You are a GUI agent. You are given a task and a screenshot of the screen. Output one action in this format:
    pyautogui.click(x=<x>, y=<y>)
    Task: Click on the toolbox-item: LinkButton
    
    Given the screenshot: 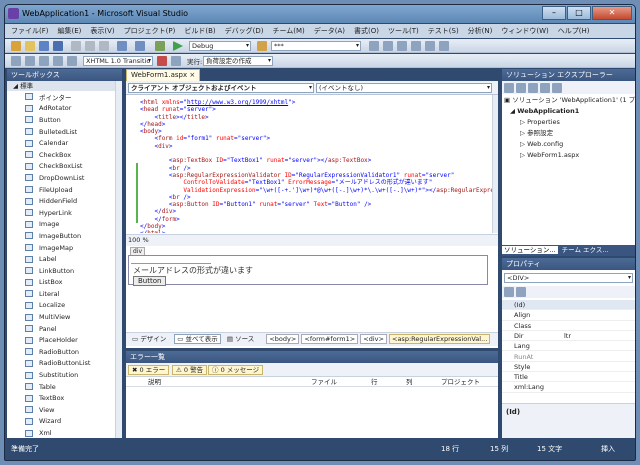 What is the action you would take?
    pyautogui.click(x=64, y=271)
    